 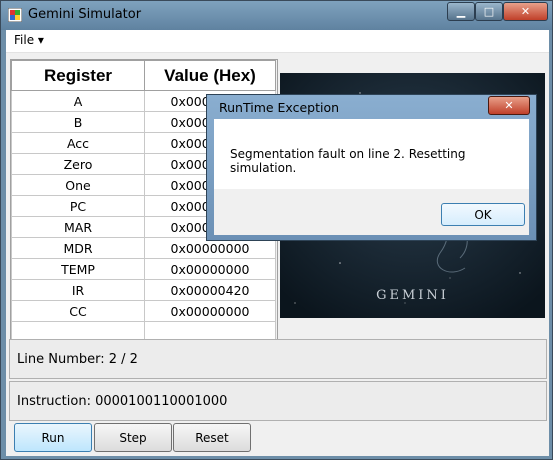 I want to click on register-name-cell: MDR, so click(x=78, y=248).